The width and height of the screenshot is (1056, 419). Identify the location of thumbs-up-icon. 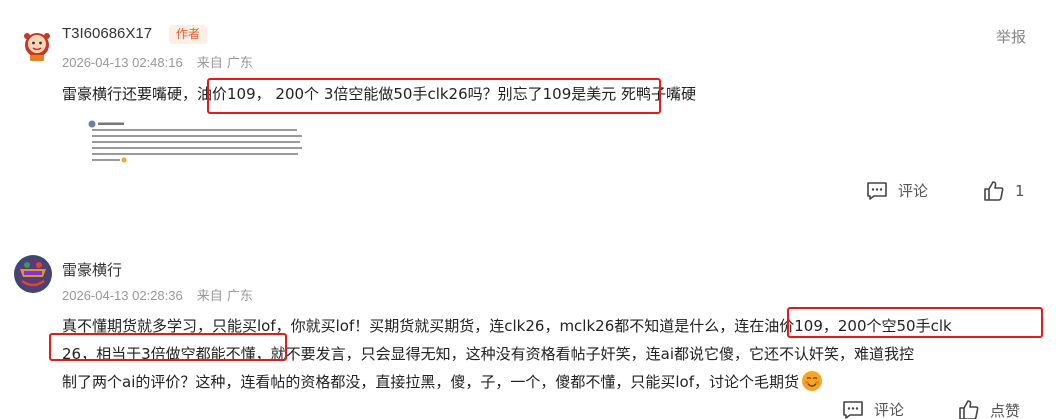
(969, 409).